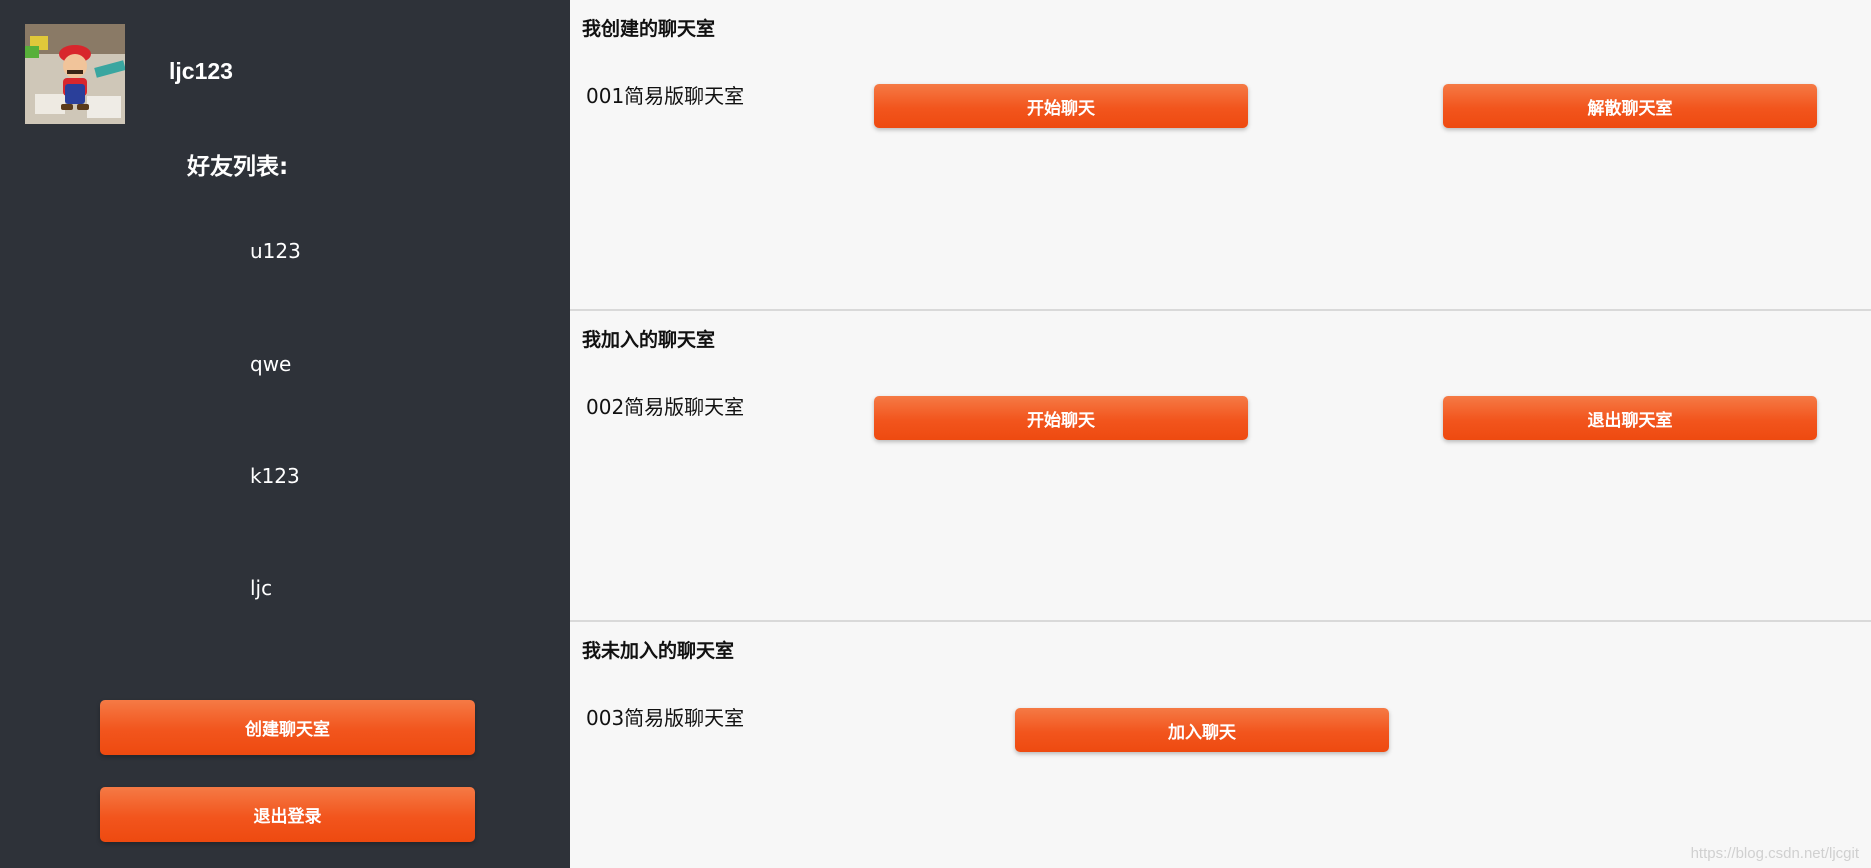 This screenshot has width=1871, height=868. What do you see at coordinates (649, 340) in the screenshot?
I see `section-title: 我加入的聊天室` at bounding box center [649, 340].